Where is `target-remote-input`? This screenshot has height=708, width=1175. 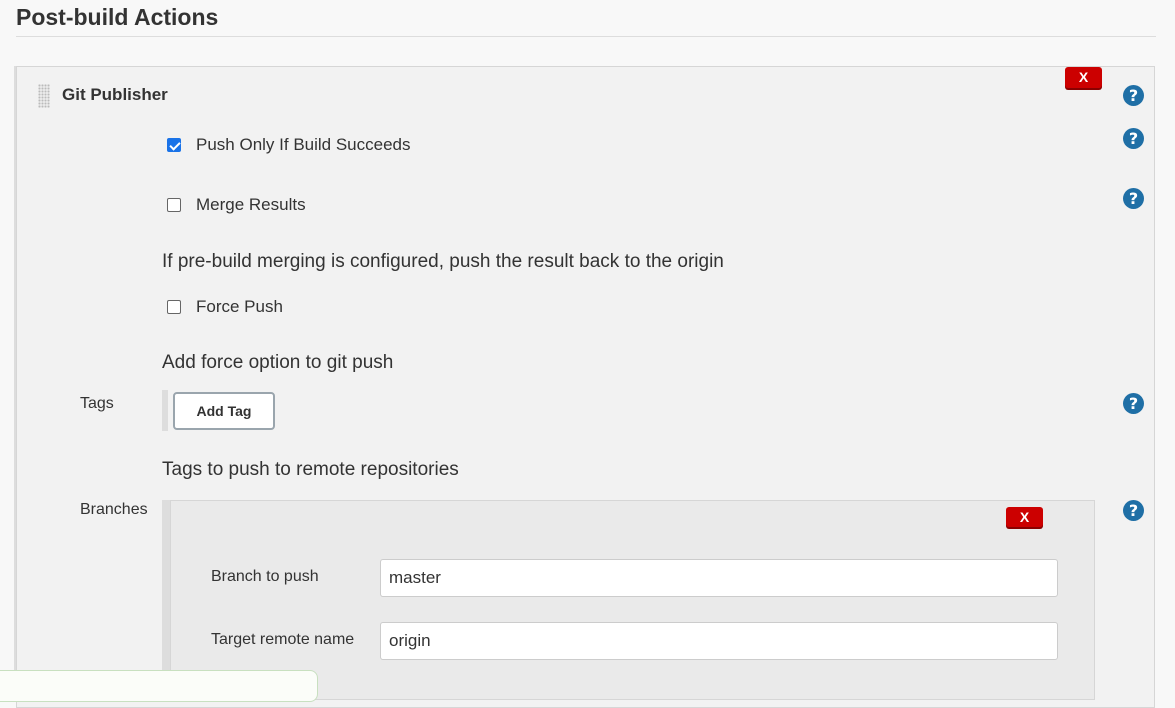
target-remote-input is located at coordinates (719, 641).